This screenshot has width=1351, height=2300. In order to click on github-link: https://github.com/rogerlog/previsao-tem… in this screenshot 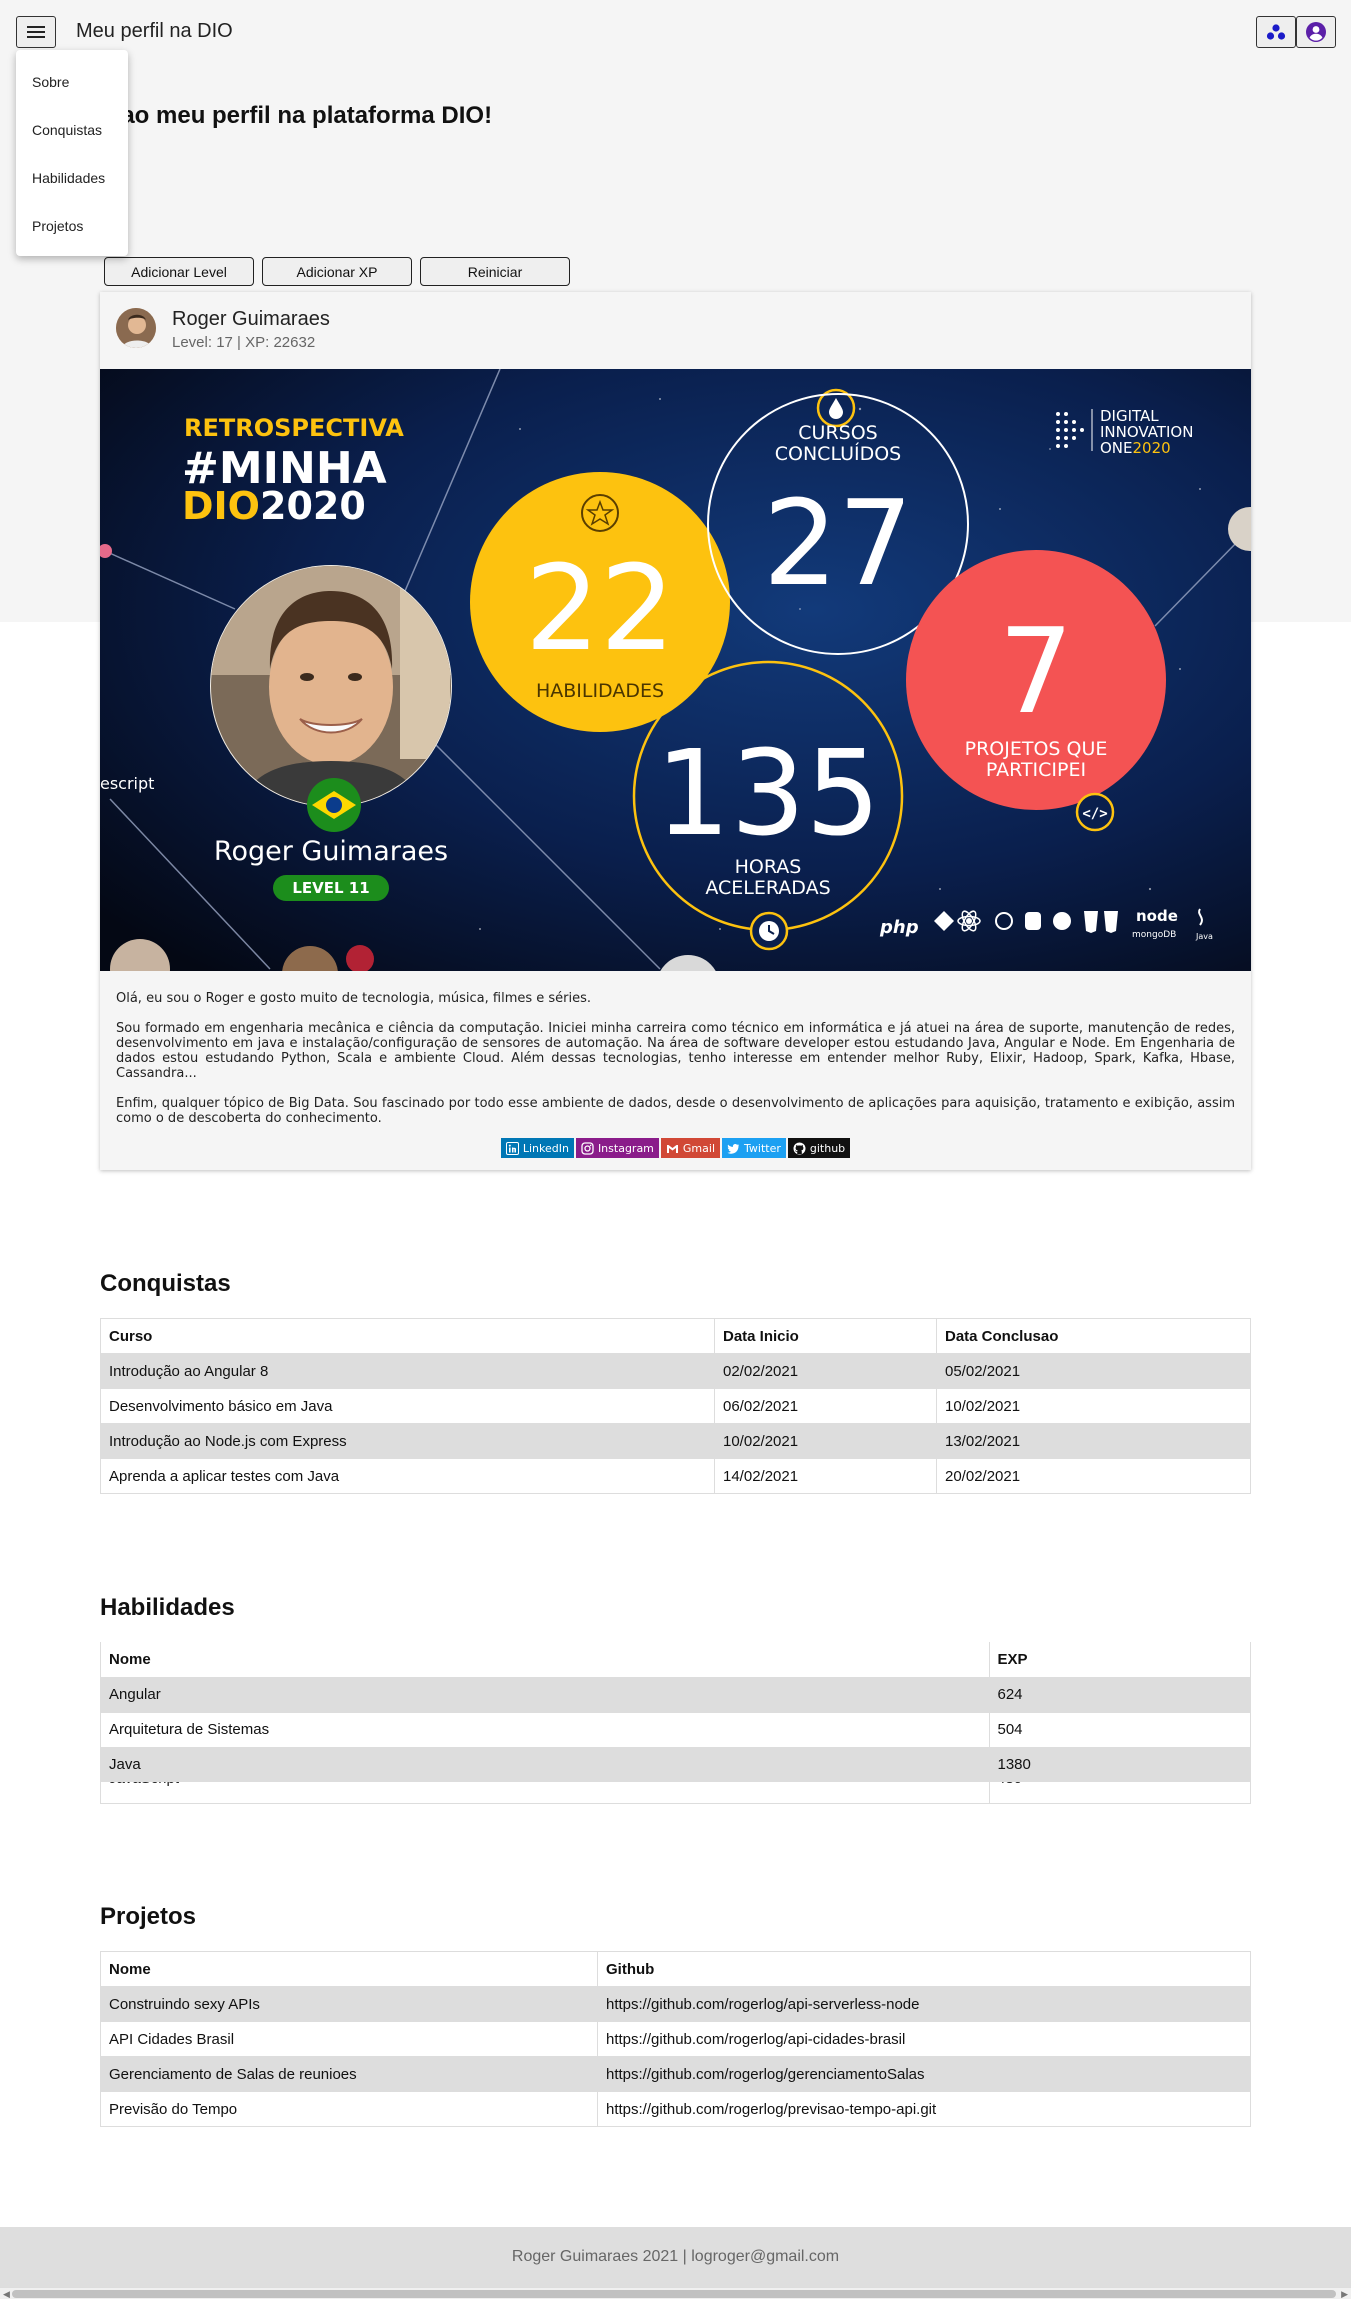, I will do `click(924, 2109)`.